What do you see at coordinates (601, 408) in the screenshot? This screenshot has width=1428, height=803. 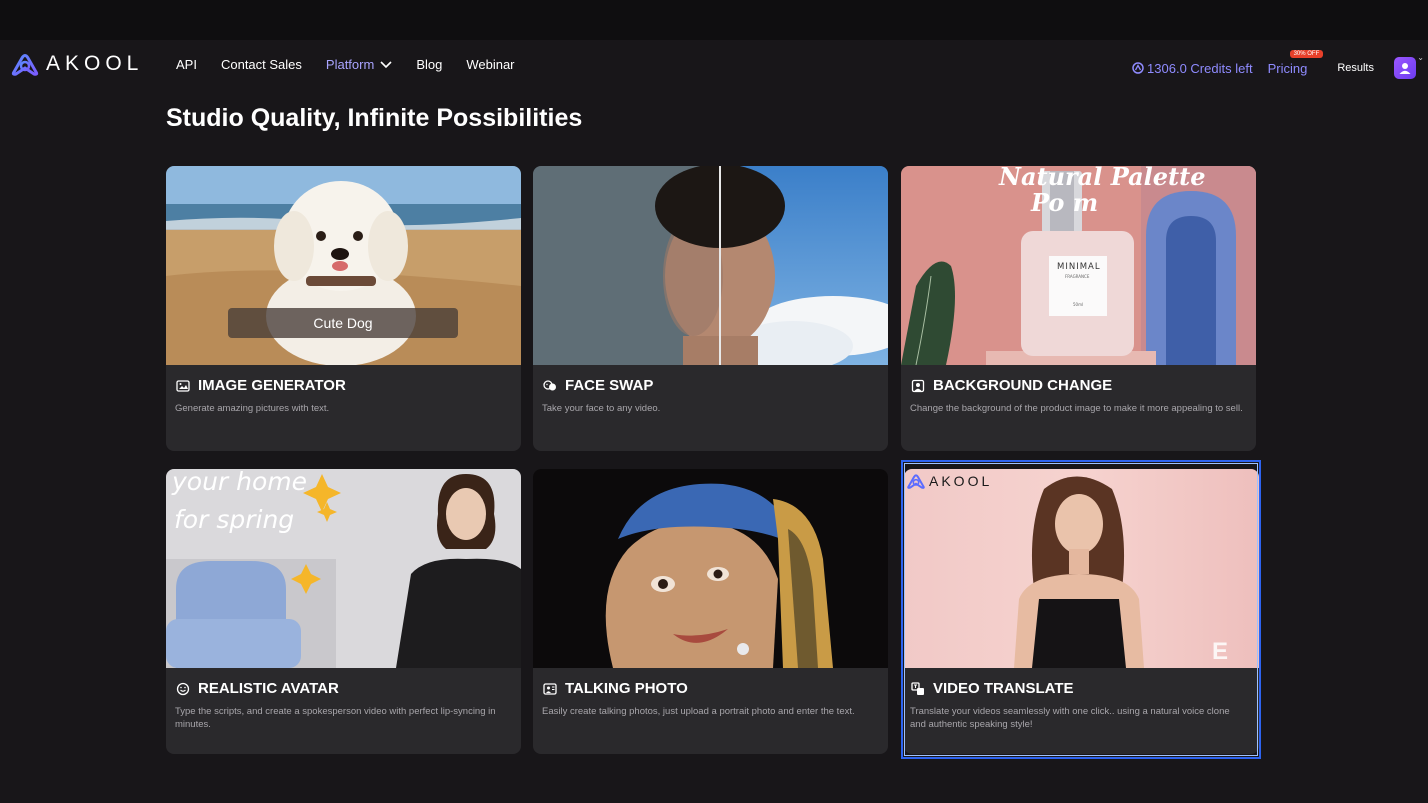 I see `card-description: Take your face to any video.` at bounding box center [601, 408].